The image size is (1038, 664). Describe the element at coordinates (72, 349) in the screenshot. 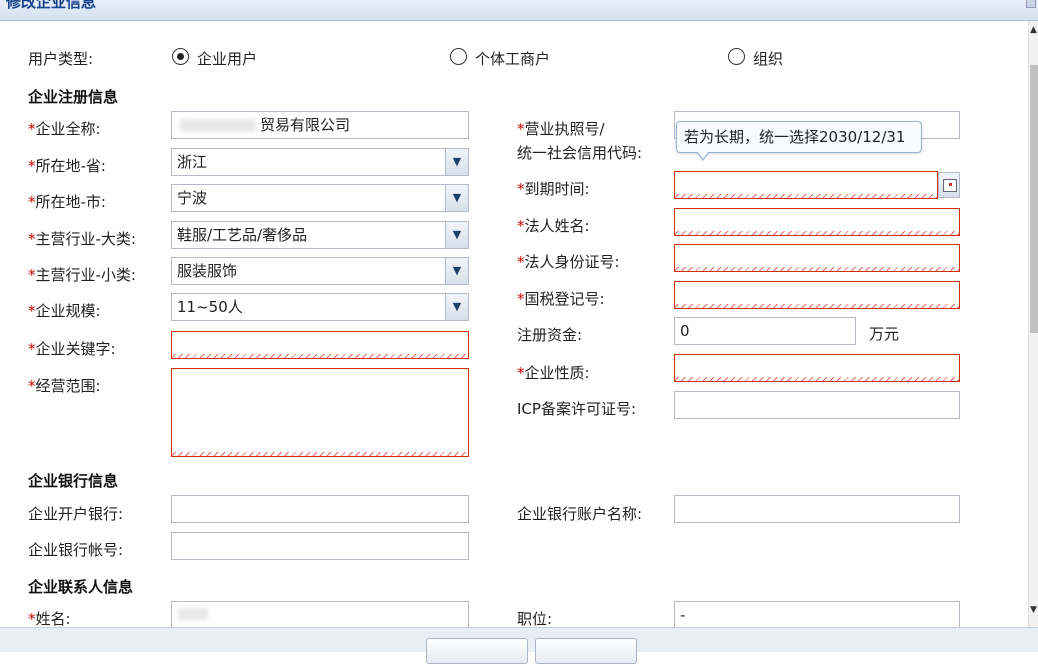

I see `keywords-label: *企业关键字:` at that location.